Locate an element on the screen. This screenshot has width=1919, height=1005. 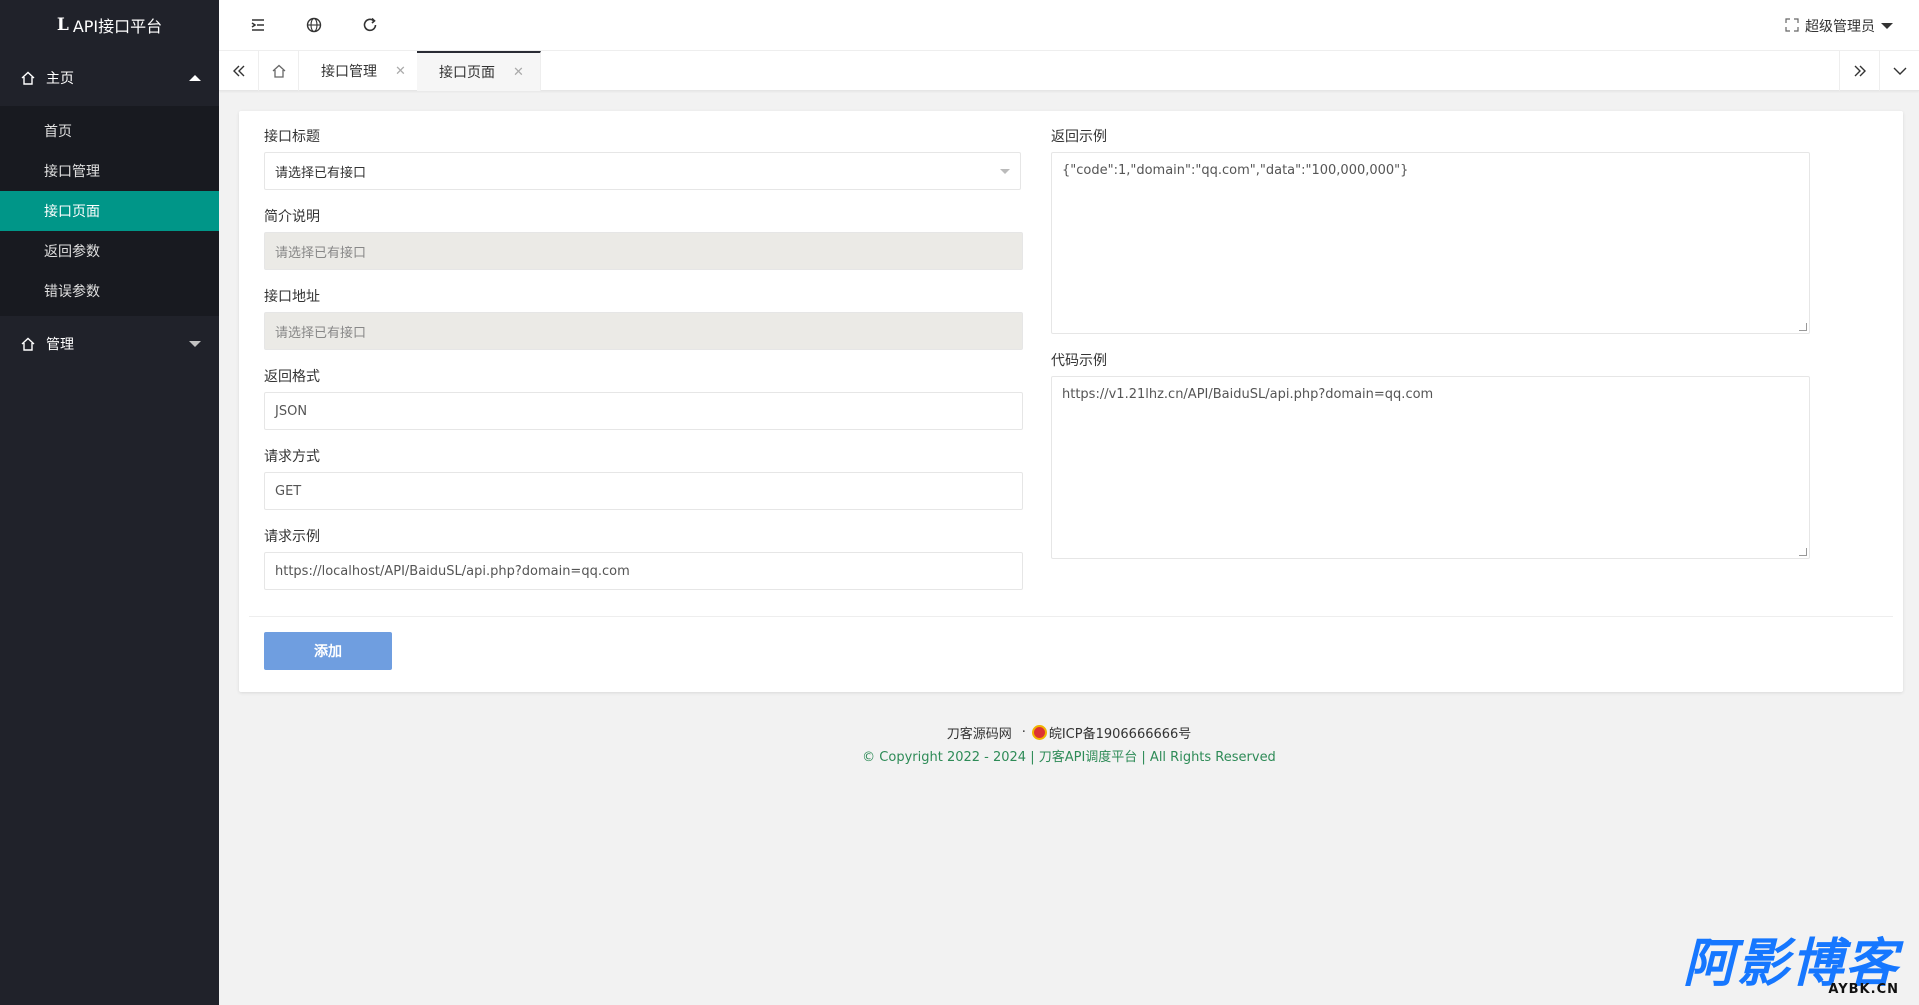
method-input: GET is located at coordinates (643, 491).